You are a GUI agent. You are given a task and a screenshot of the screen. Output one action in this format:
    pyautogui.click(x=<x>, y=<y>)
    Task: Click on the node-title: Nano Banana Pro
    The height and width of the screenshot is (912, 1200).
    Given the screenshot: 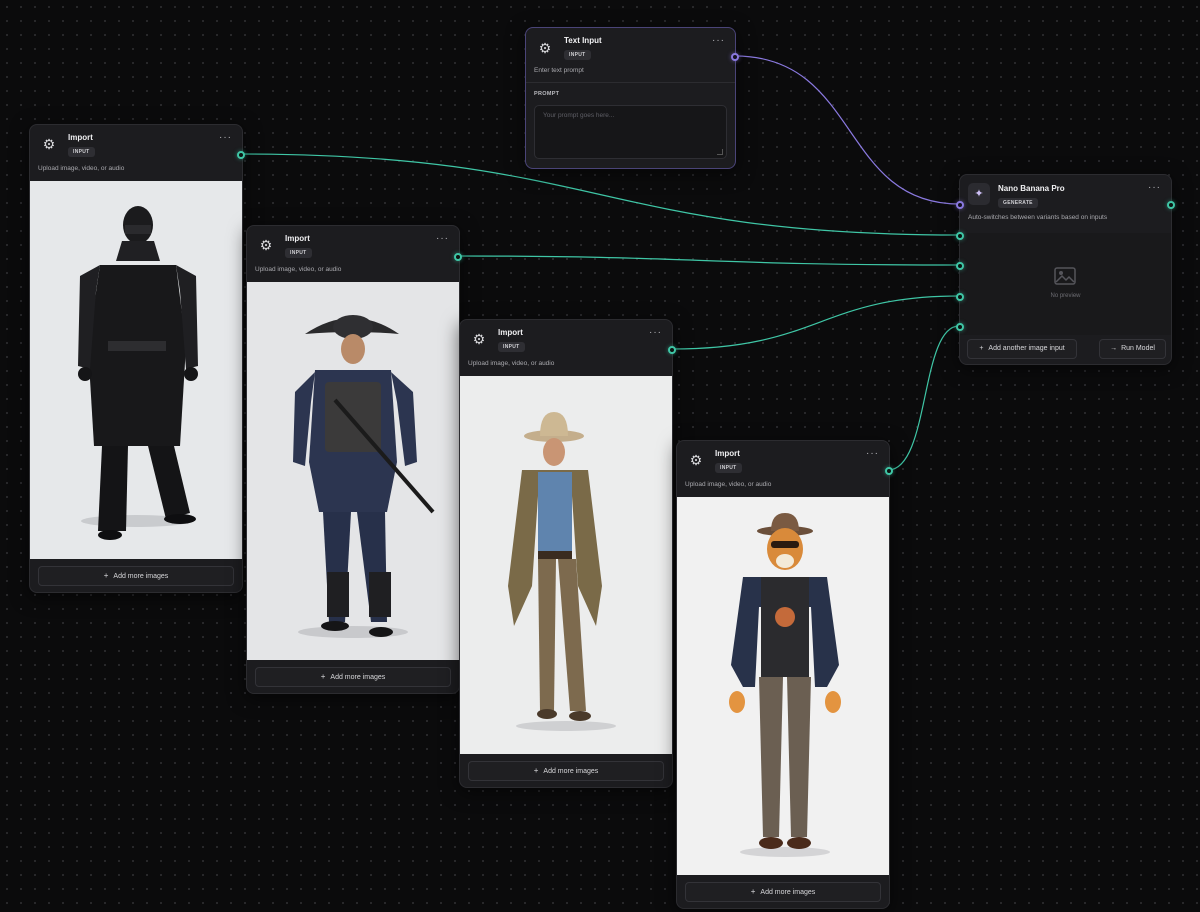 What is the action you would take?
    pyautogui.click(x=1031, y=188)
    